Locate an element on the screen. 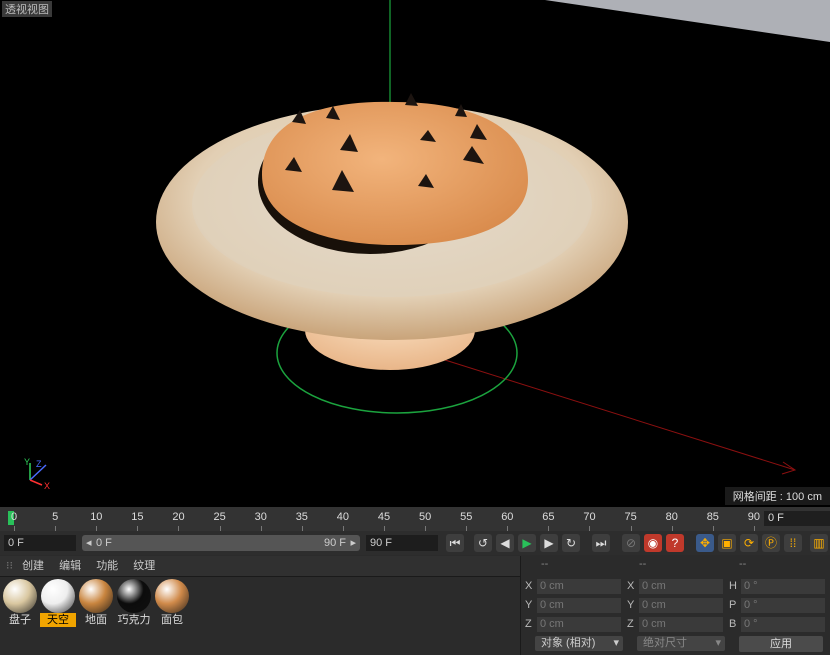  move-icon: ✥ is located at coordinates (705, 543).